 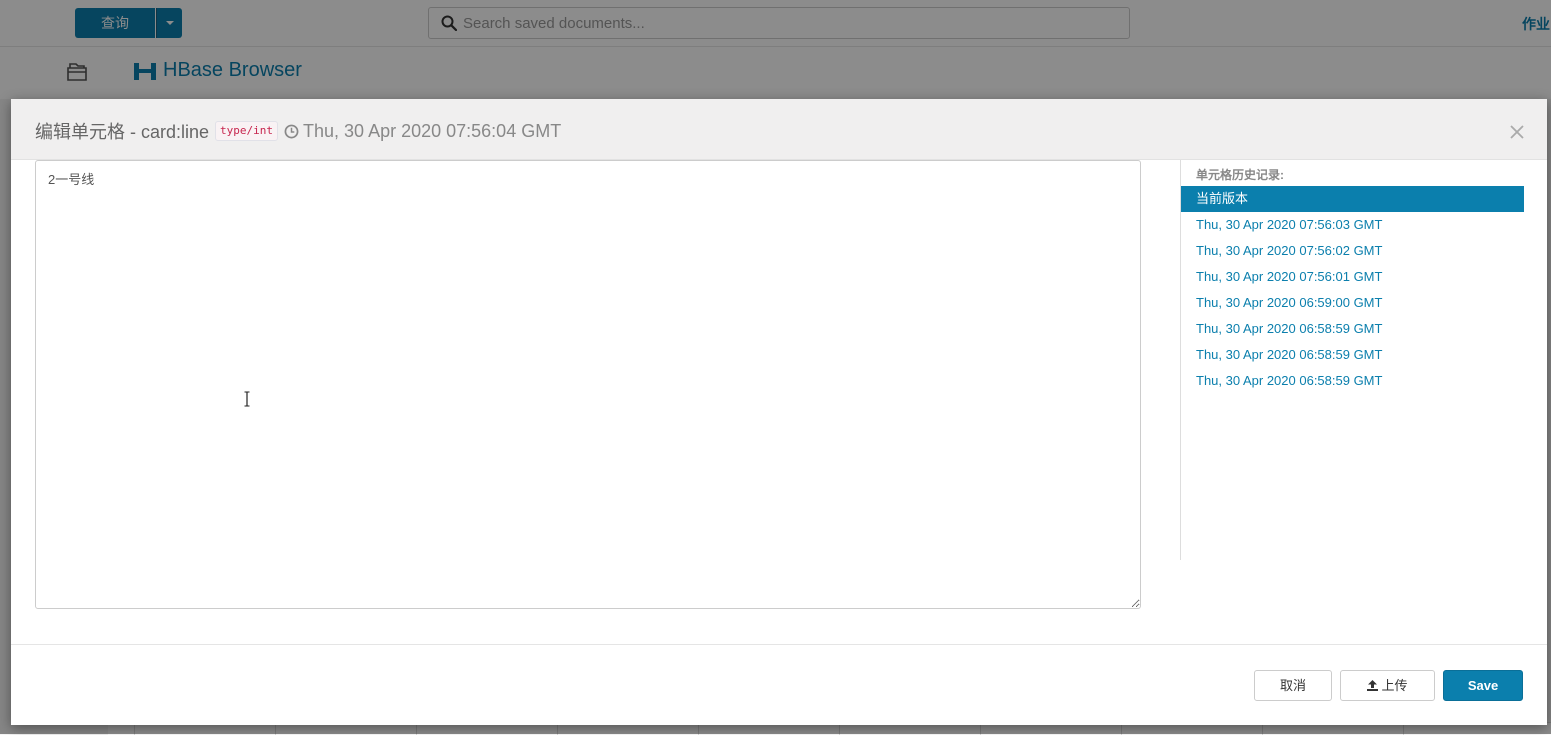 I want to click on type-tag: type/int, so click(x=247, y=131).